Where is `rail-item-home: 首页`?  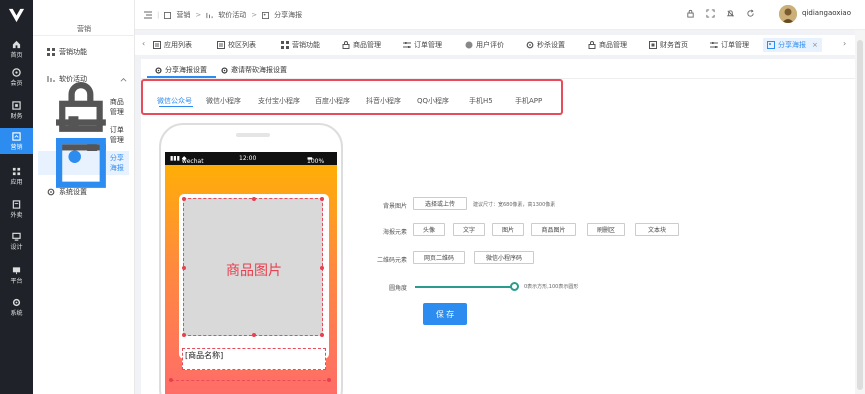
rail-item-home: 首页 is located at coordinates (16, 49).